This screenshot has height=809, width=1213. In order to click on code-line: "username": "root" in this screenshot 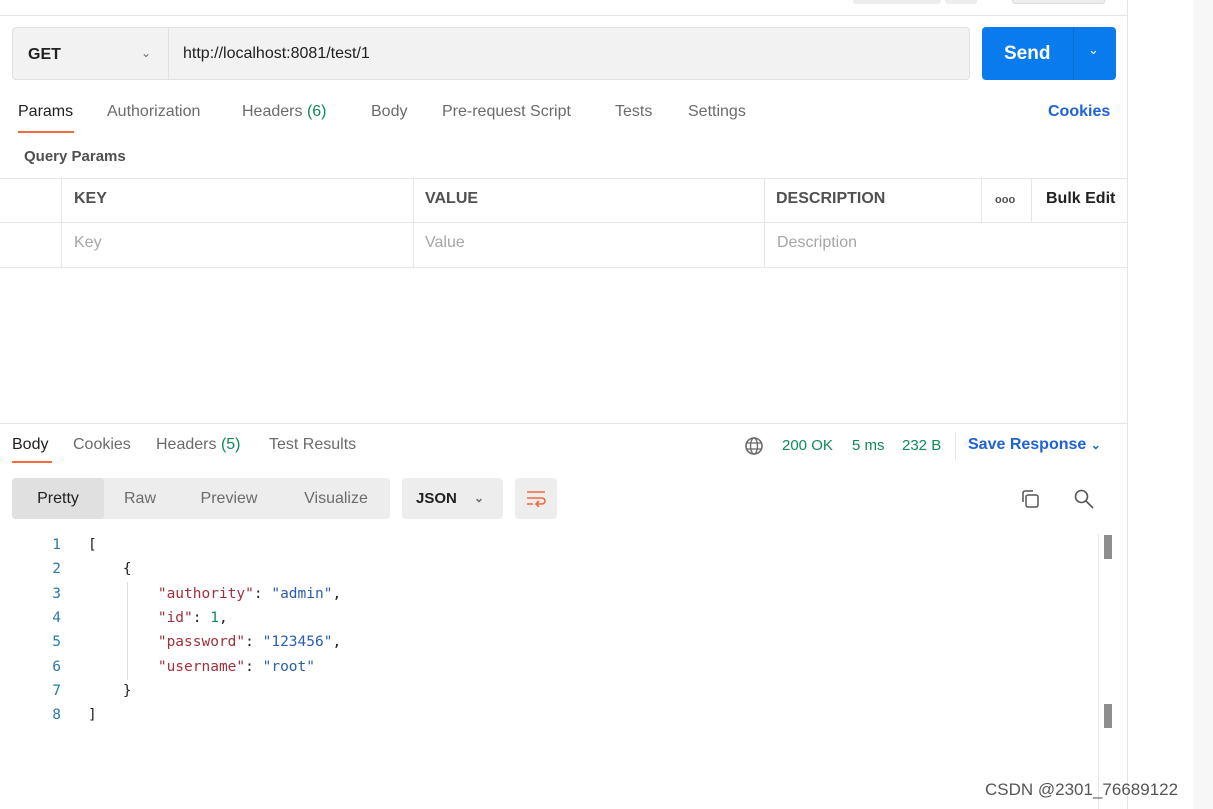, I will do `click(201, 667)`.